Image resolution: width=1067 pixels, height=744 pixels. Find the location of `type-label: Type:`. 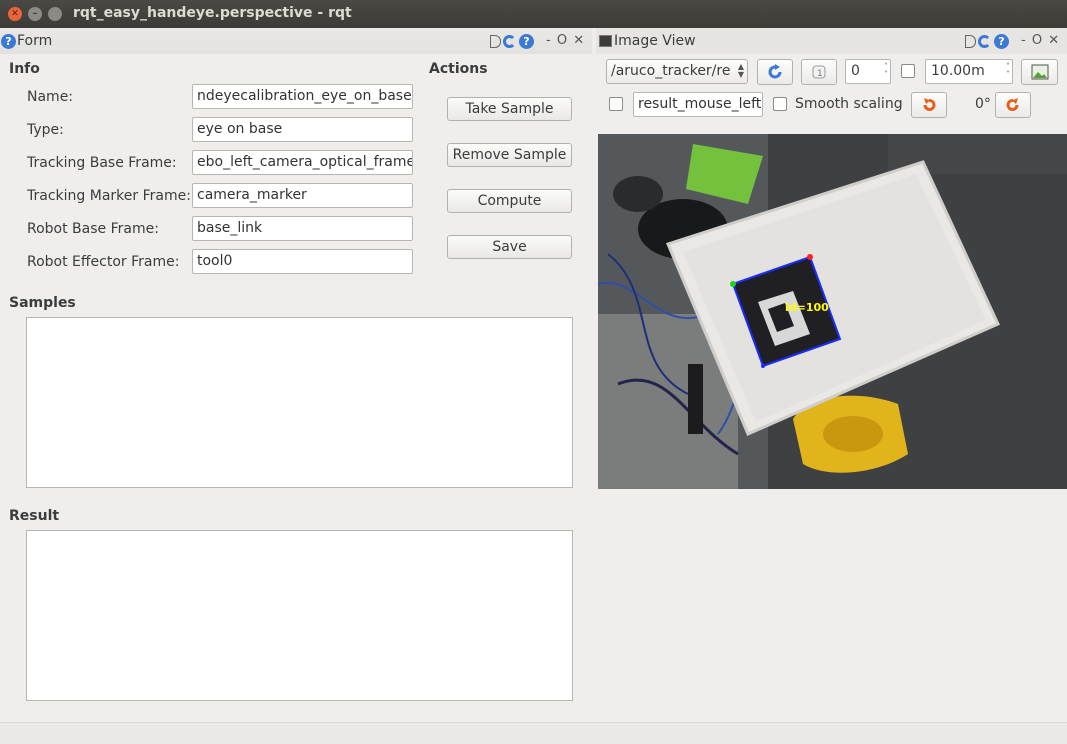

type-label: Type: is located at coordinates (45, 130).